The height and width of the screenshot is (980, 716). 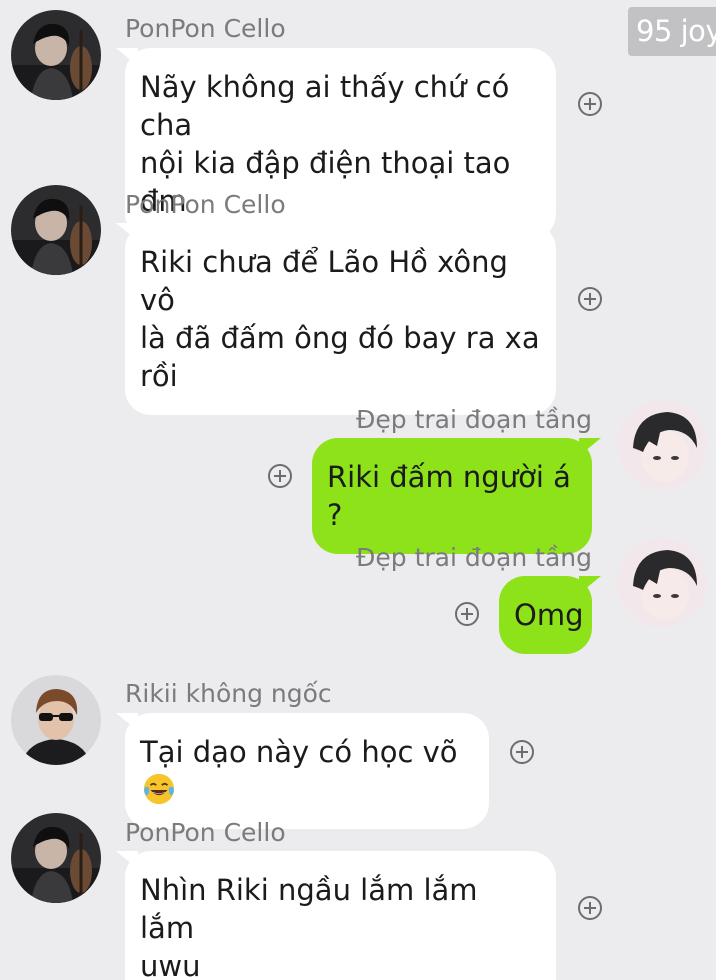 I want to click on tears-of-joy-emoji, so click(x=159, y=789).